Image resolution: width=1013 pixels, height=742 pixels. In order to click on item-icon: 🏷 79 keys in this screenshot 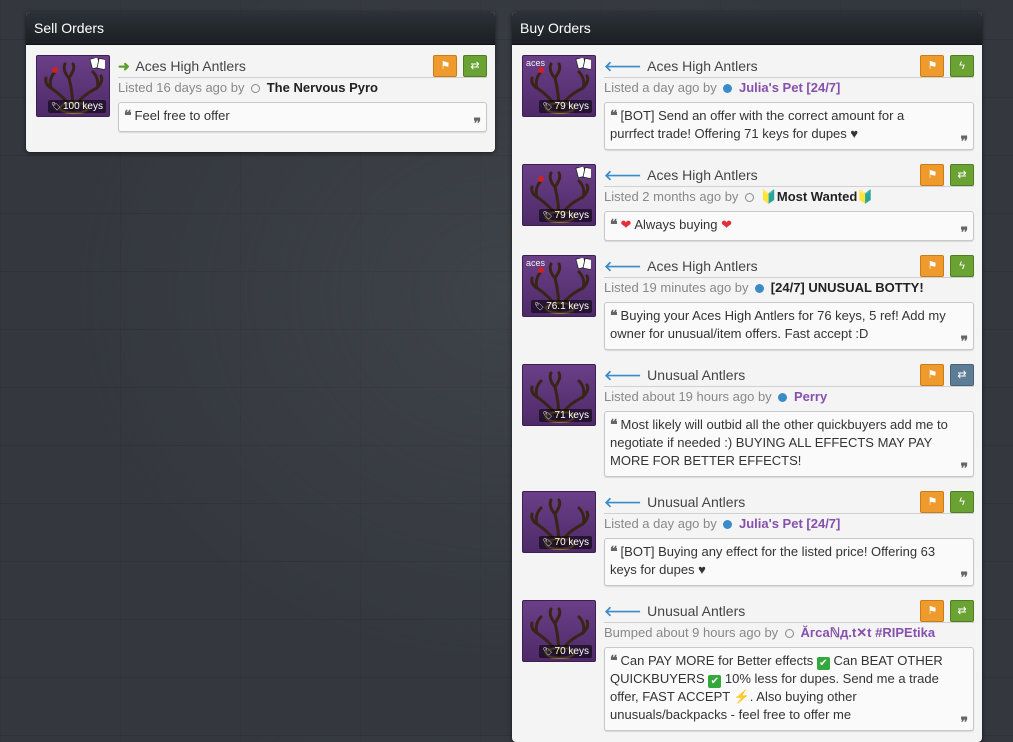, I will do `click(559, 195)`.